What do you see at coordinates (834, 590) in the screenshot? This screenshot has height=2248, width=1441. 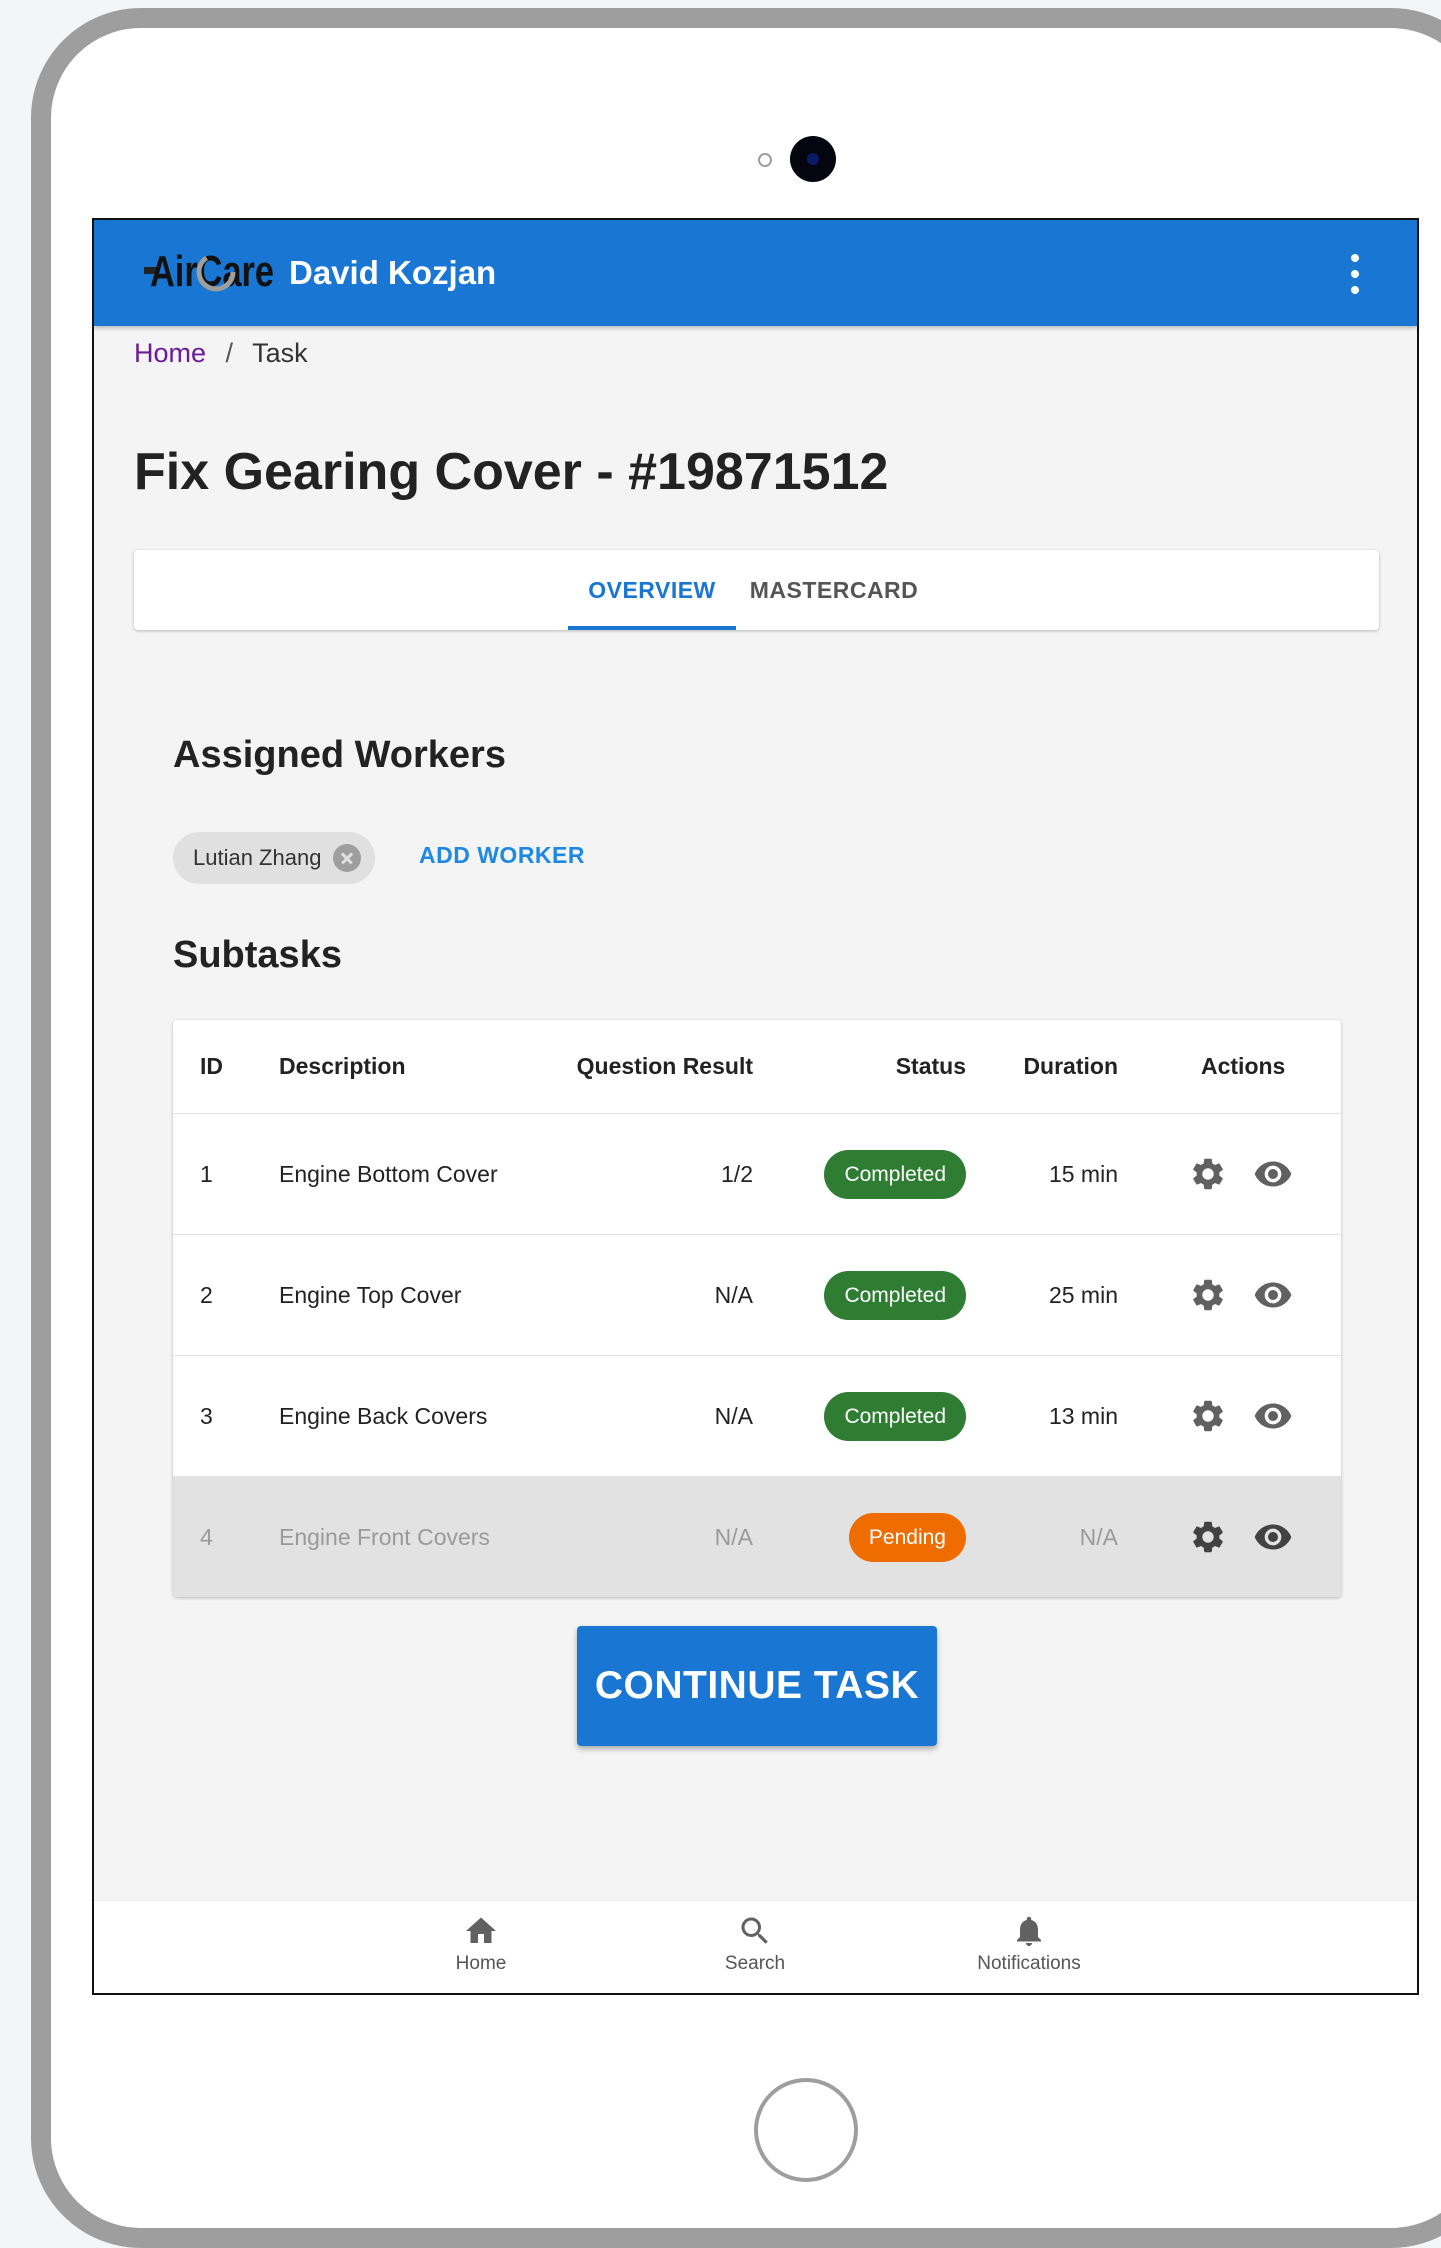 I see `tab-mastercard: MASTERCARD` at bounding box center [834, 590].